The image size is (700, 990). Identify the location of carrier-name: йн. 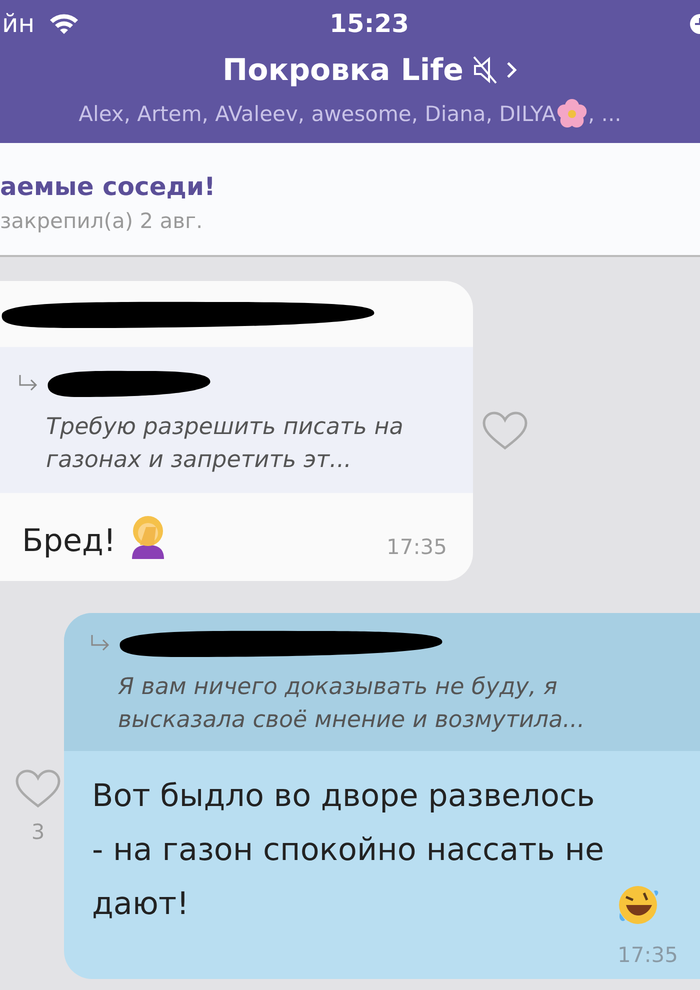
(18, 23).